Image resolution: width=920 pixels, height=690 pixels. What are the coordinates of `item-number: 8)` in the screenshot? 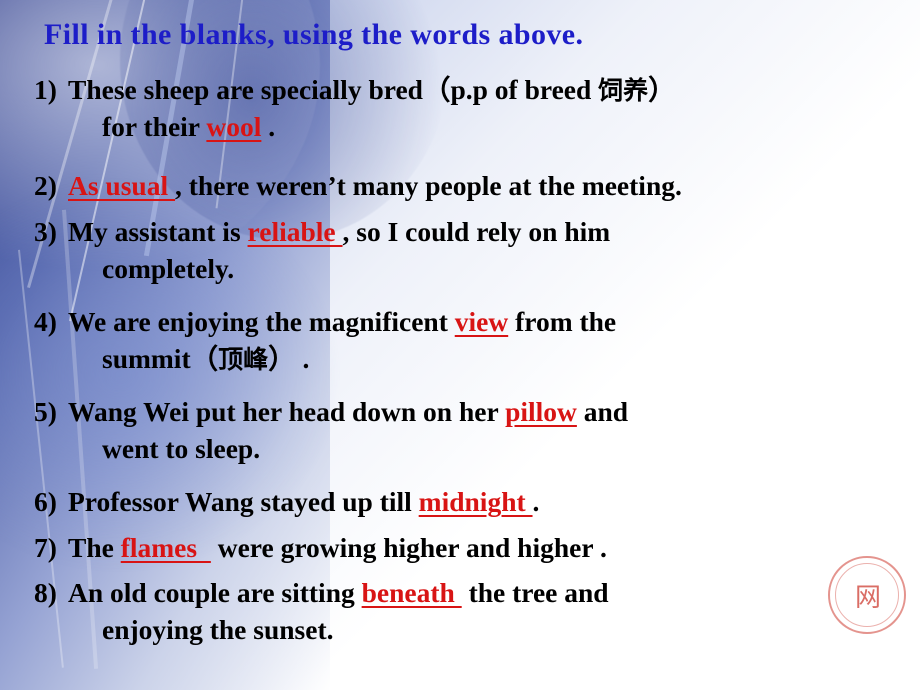 It's located at (45, 592).